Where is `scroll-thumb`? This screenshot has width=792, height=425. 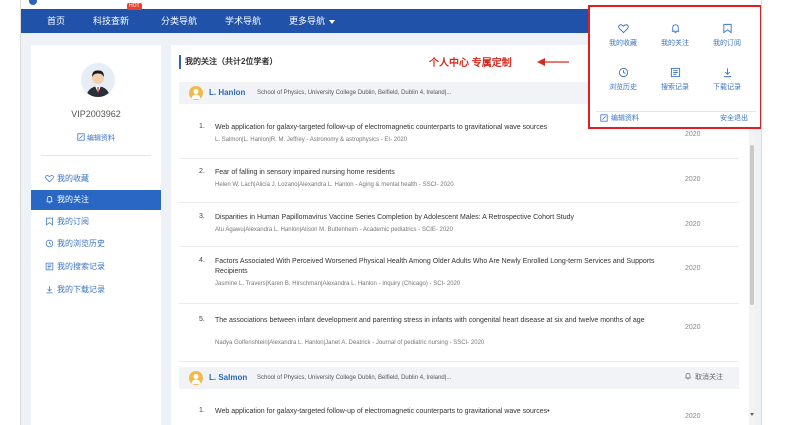
scroll-thumb is located at coordinates (752, 225).